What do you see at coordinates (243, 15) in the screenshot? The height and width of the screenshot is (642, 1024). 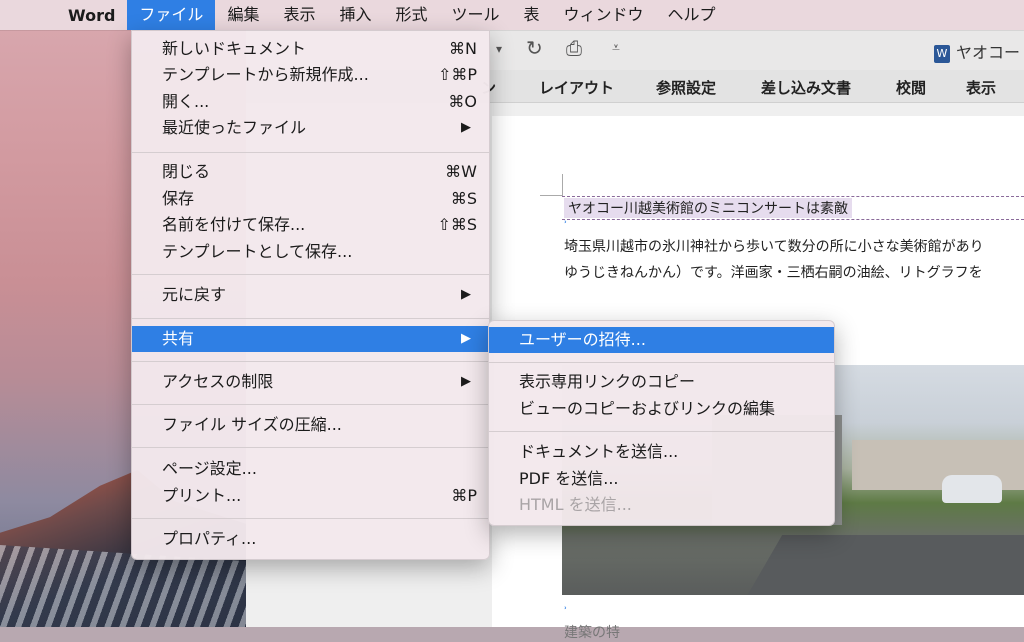 I see `menu-edit: 編集` at bounding box center [243, 15].